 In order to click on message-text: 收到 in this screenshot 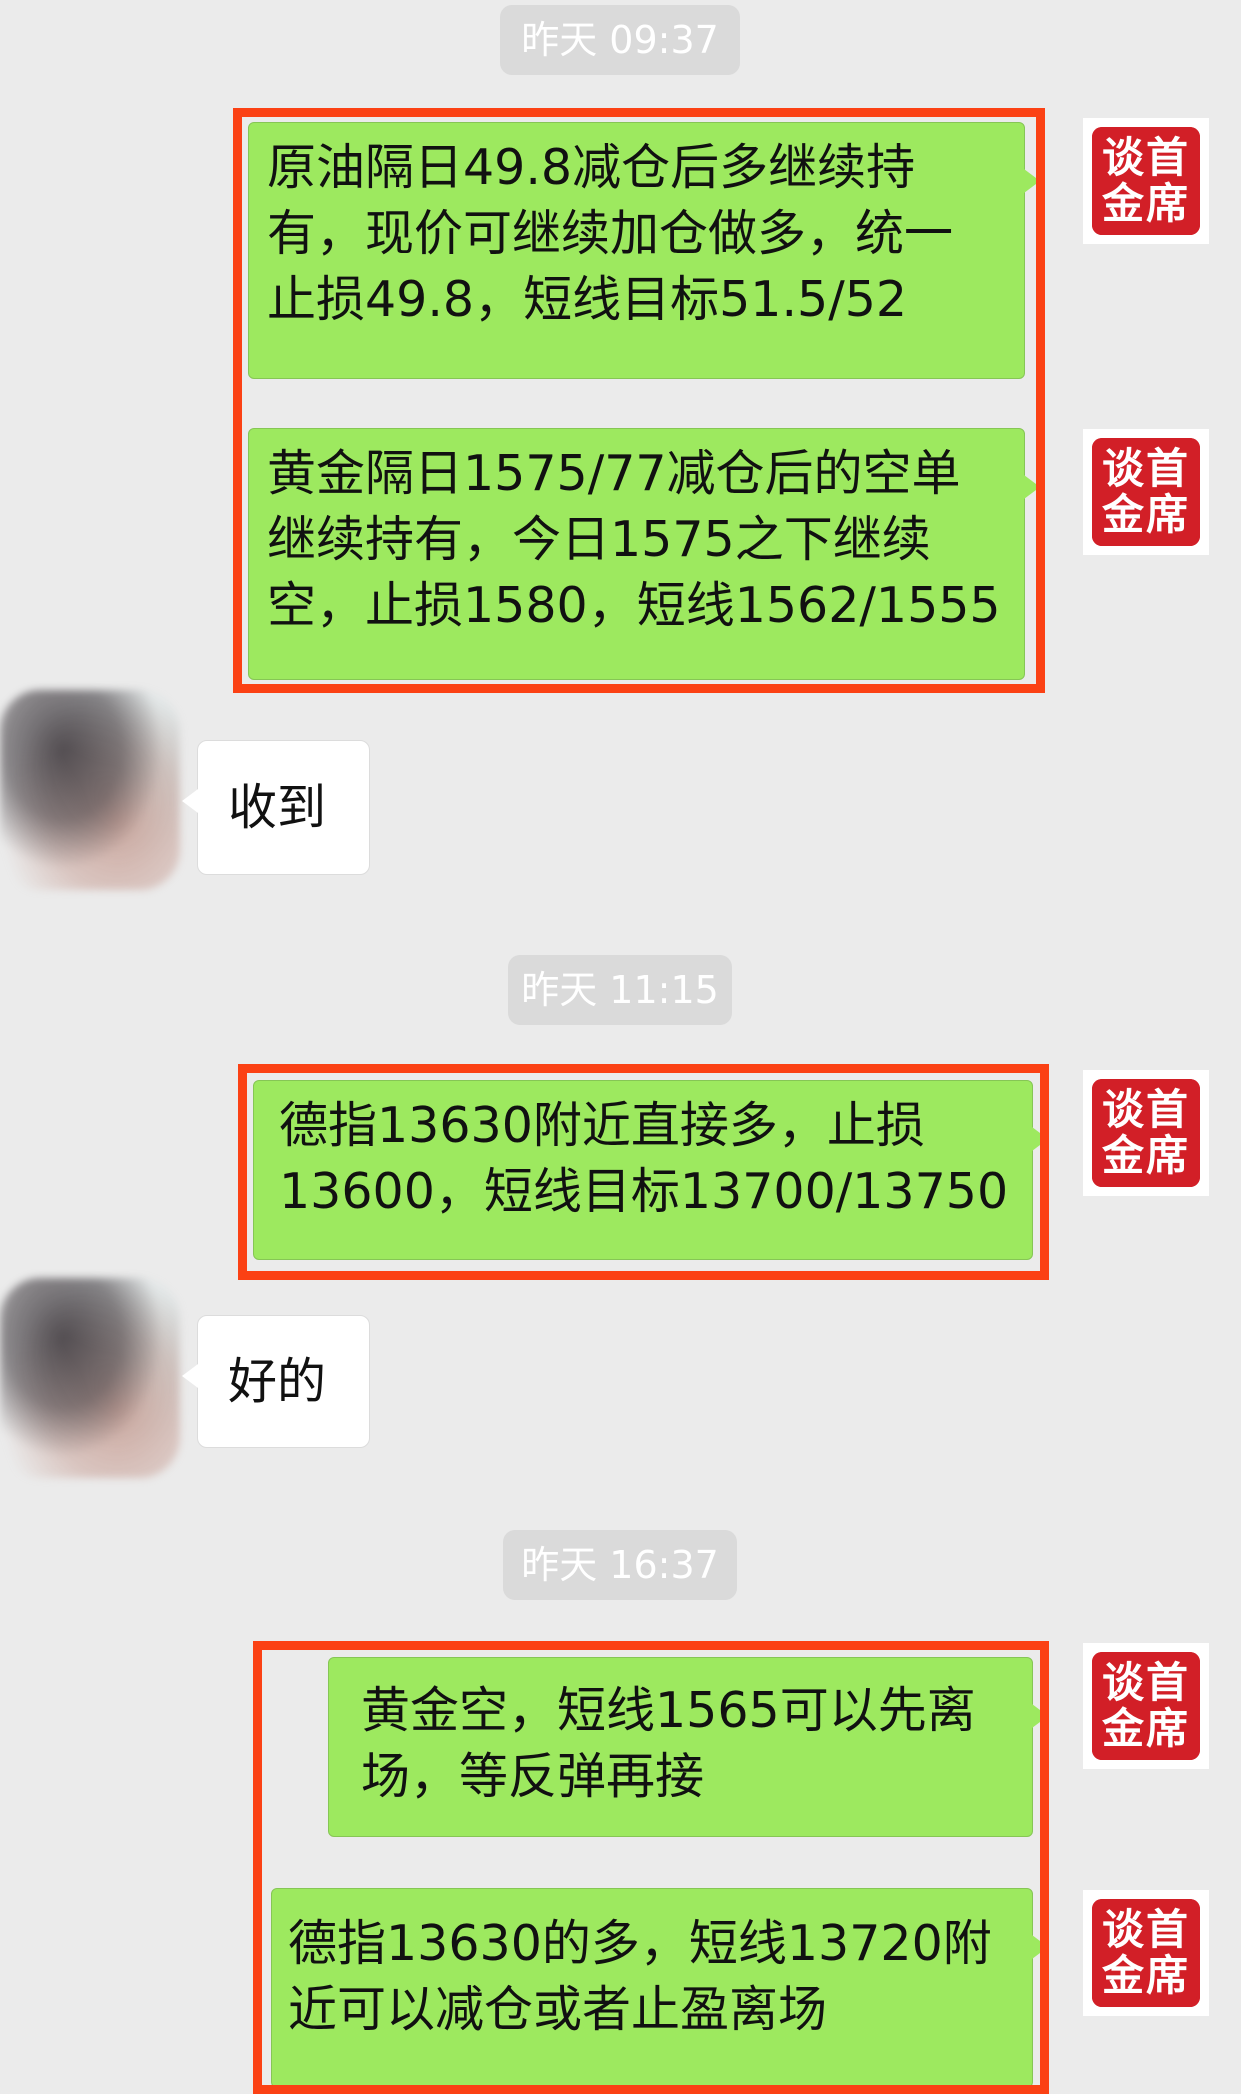, I will do `click(277, 807)`.